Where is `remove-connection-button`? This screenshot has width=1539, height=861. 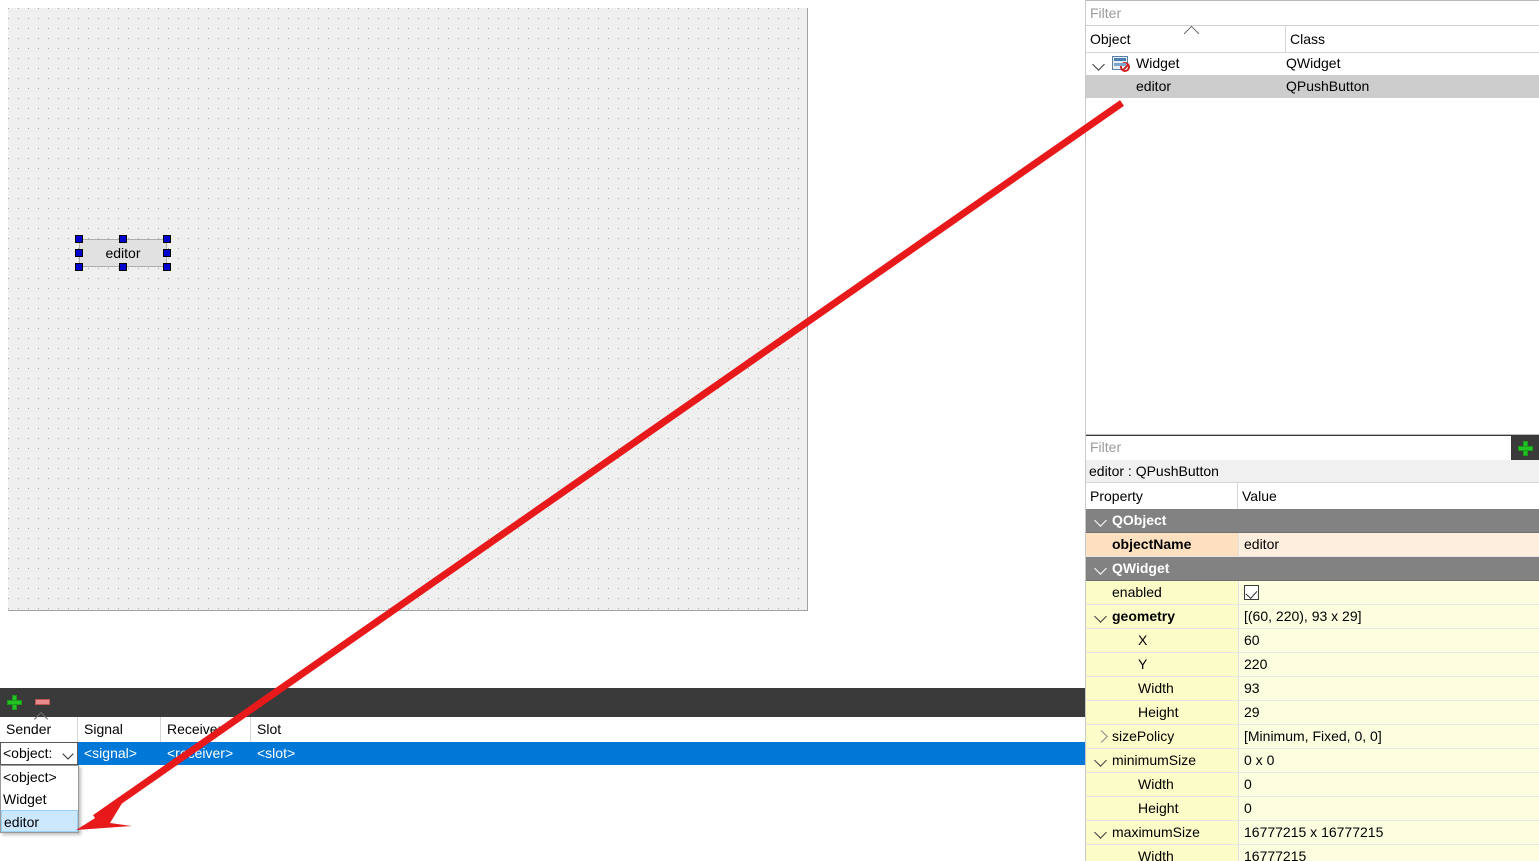 remove-connection-button is located at coordinates (42, 702).